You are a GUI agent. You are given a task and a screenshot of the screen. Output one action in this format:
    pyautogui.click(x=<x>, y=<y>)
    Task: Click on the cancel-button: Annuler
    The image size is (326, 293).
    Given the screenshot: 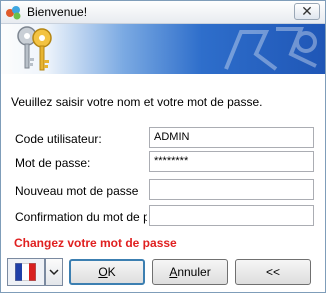 What is the action you would take?
    pyautogui.click(x=190, y=272)
    